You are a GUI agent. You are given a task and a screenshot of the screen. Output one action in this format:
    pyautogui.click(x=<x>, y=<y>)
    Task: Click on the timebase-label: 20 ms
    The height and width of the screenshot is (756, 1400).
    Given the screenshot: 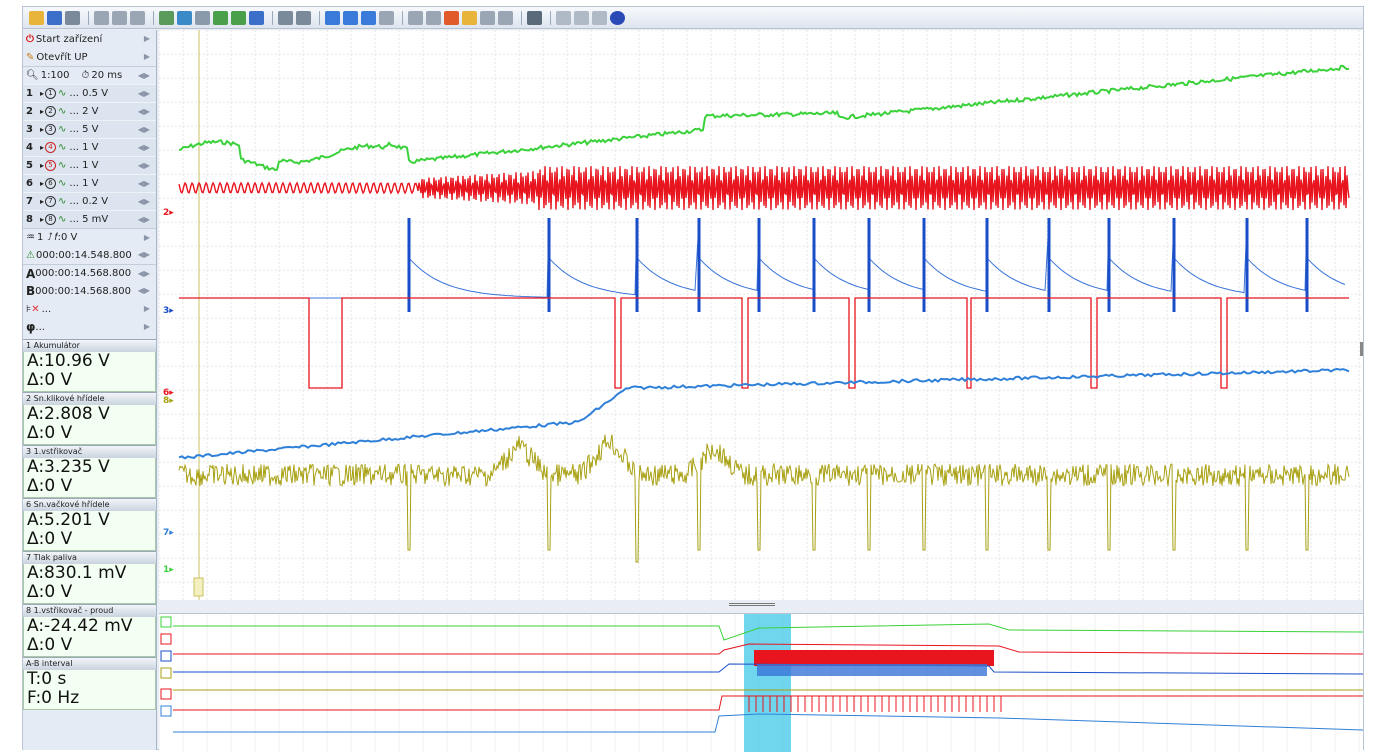 What is the action you would take?
    pyautogui.click(x=106, y=75)
    